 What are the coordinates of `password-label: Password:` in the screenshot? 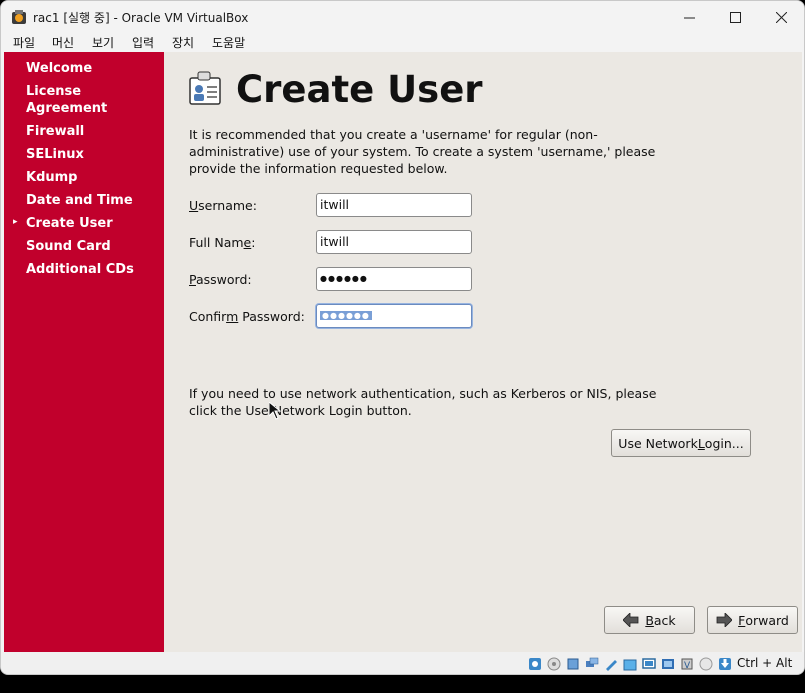 It's located at (220, 279).